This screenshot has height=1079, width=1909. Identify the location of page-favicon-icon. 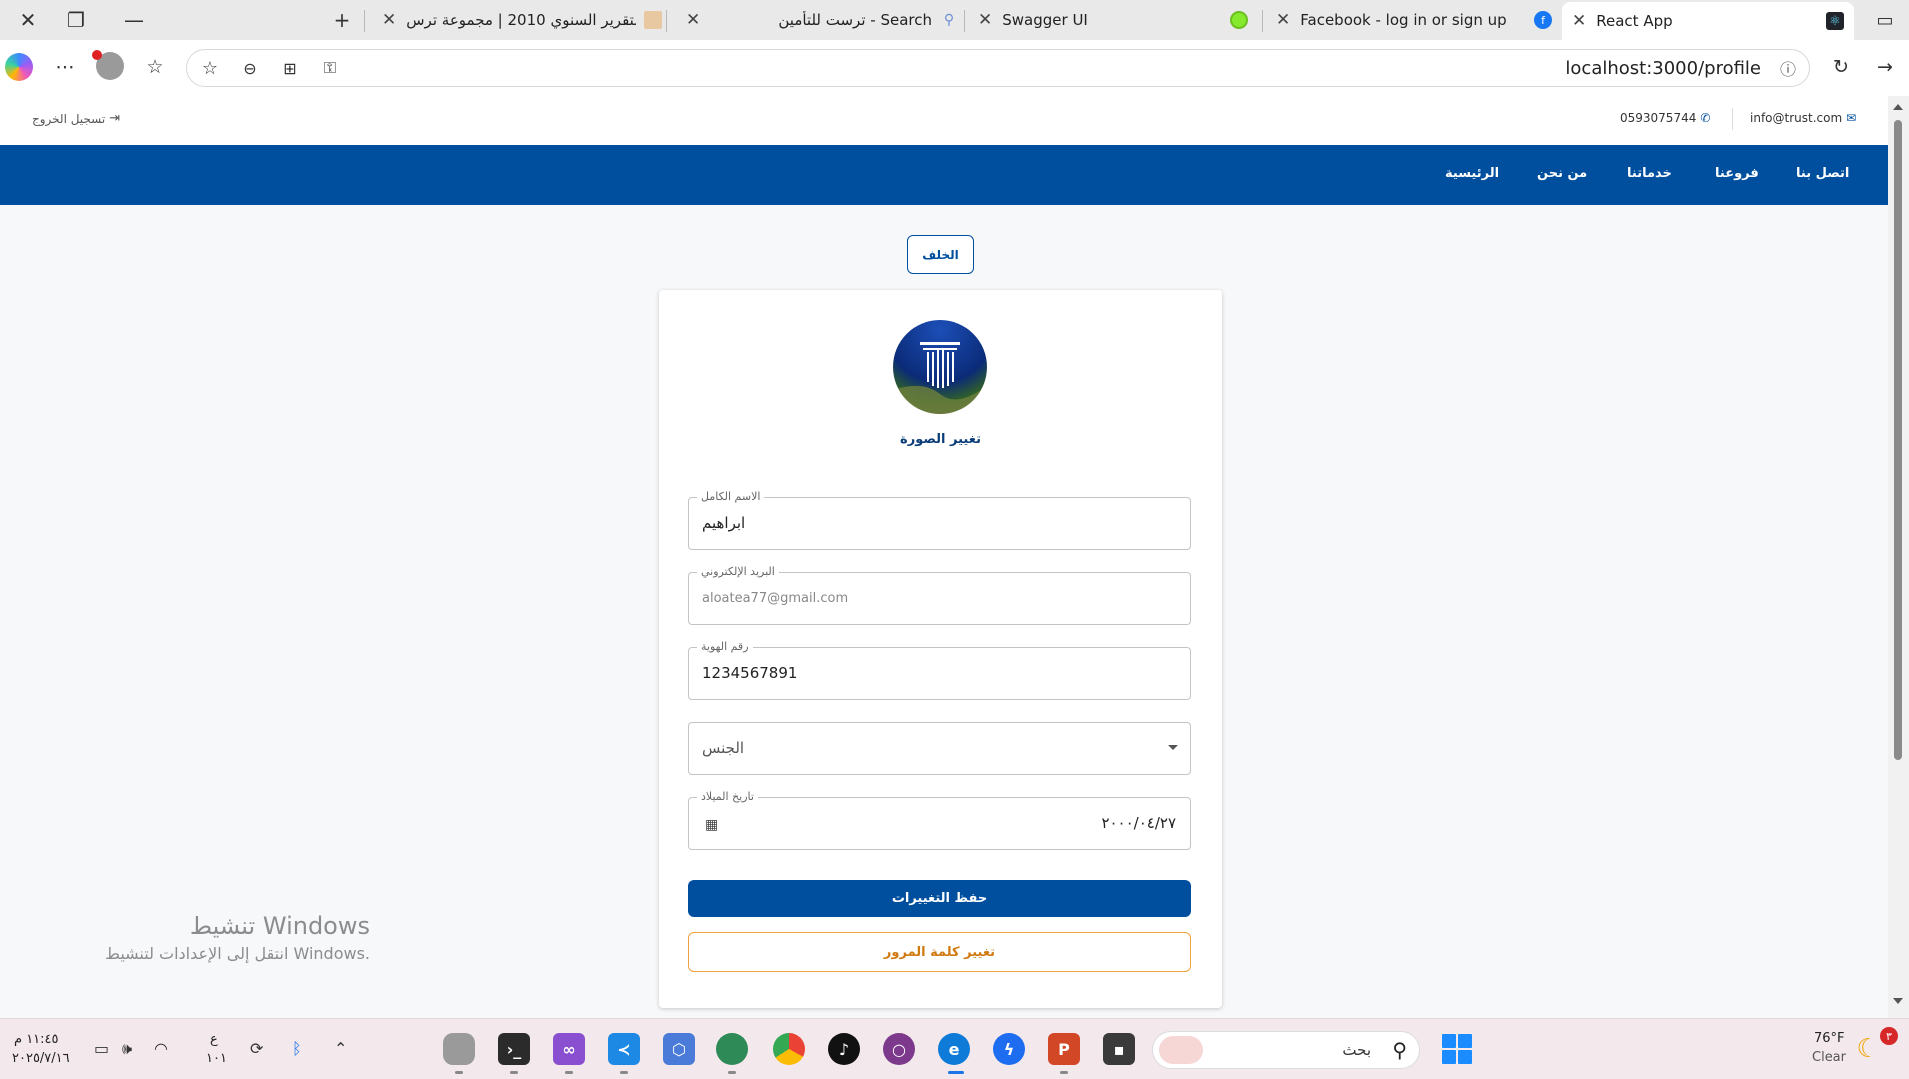
(653, 20).